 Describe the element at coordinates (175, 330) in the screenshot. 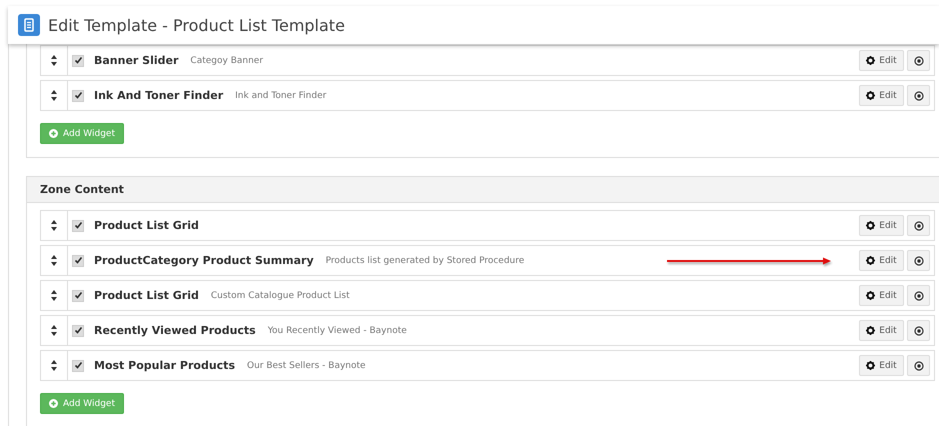

I see `widget-name: Recently Viewed Products` at that location.